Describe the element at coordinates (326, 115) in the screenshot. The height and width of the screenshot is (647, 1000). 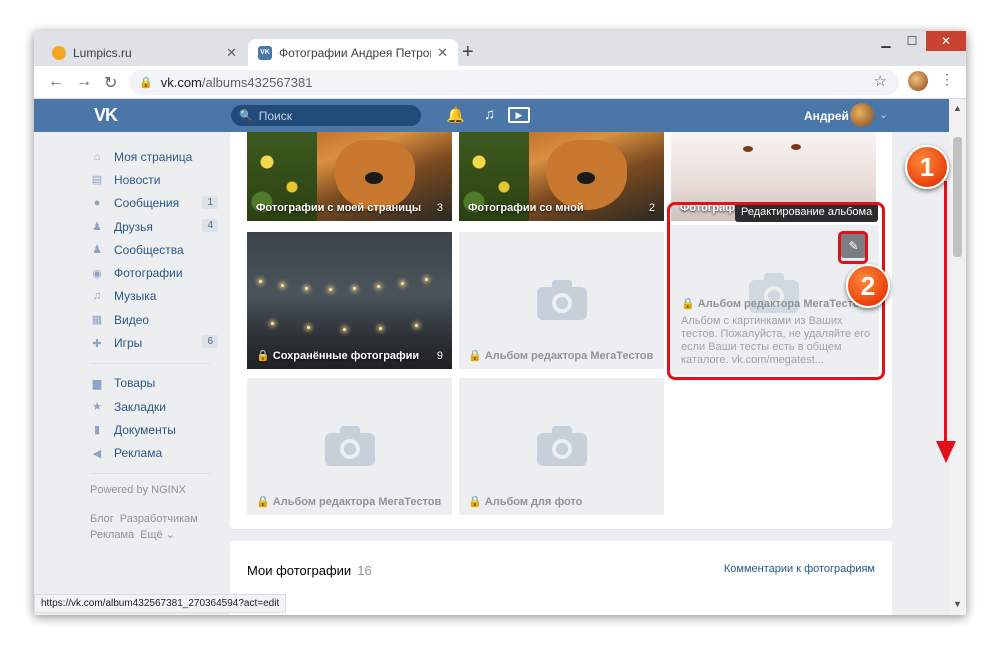
I see `search-input: 🔍 Поиск` at that location.